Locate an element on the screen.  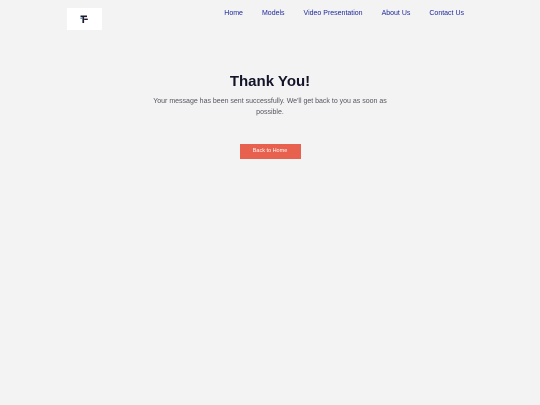
nav-contact-us: Contact Us is located at coordinates (446, 14).